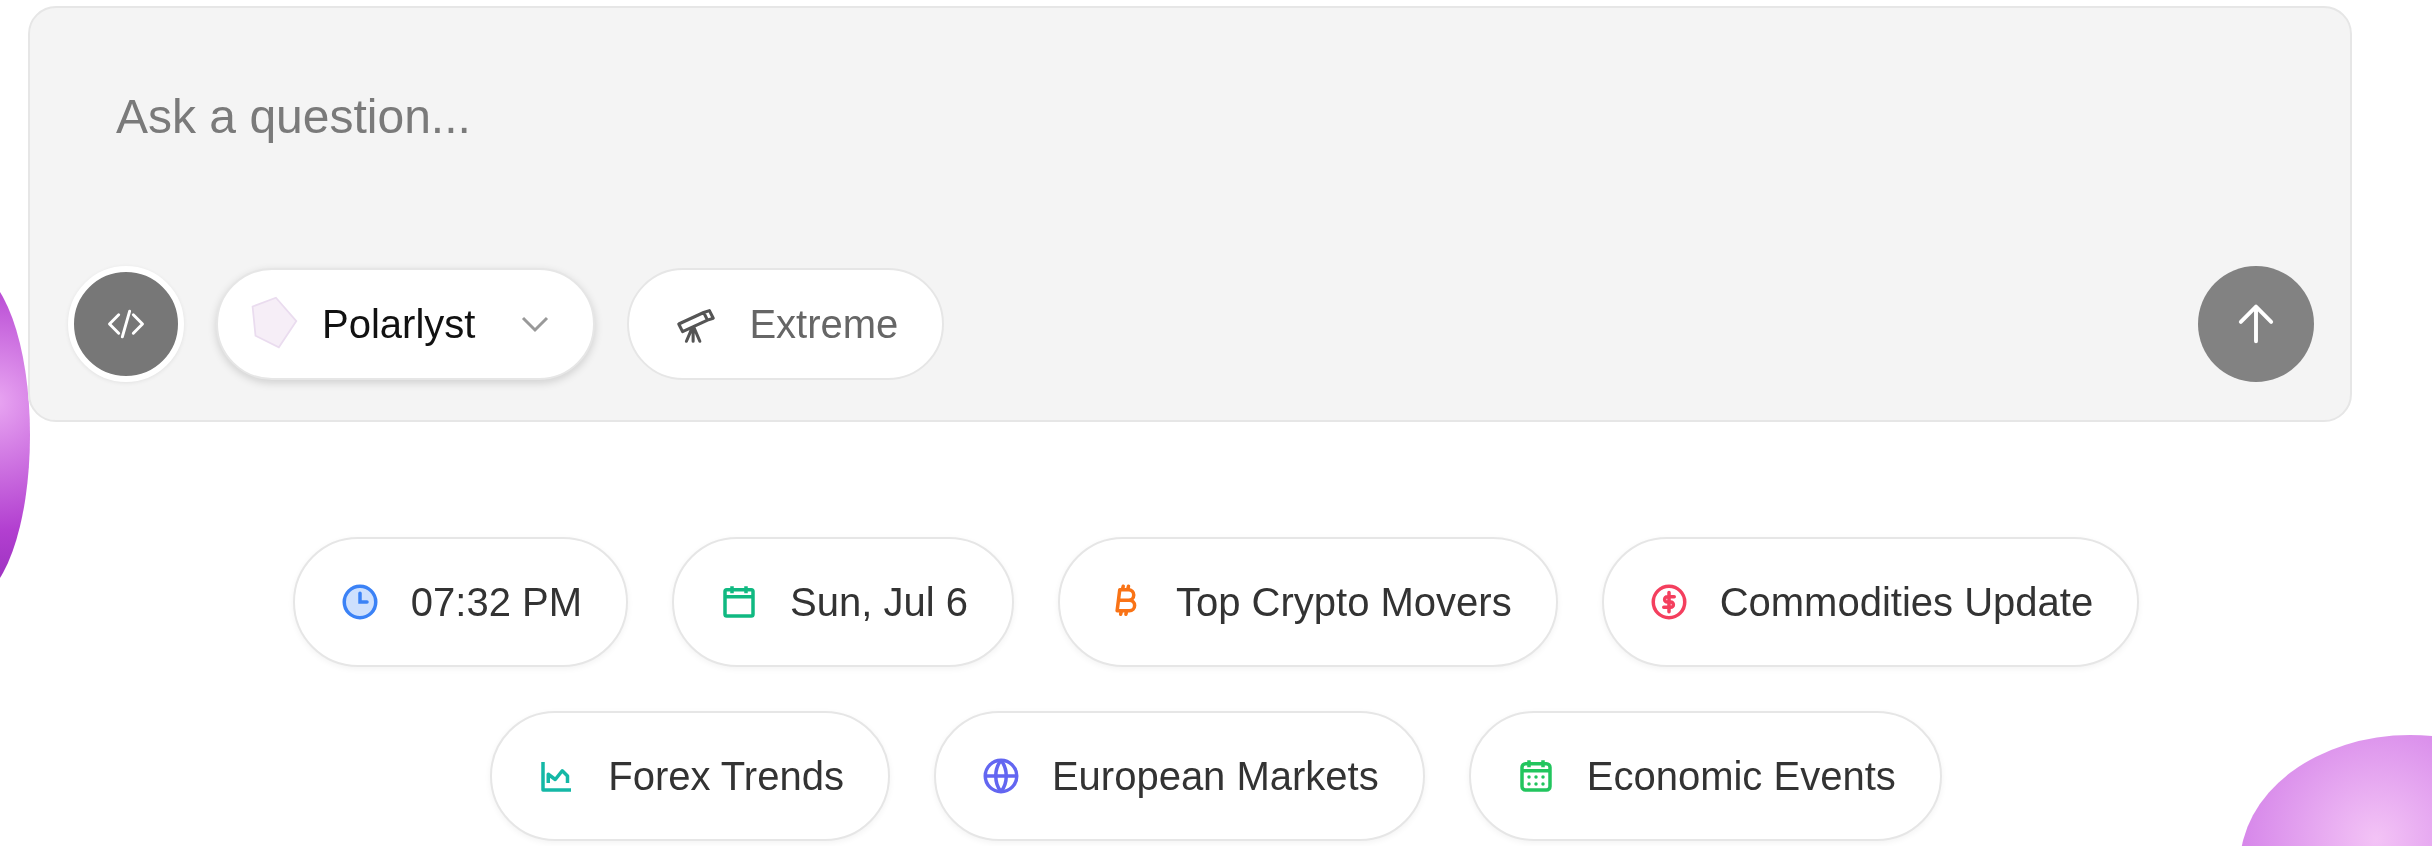 This screenshot has height=846, width=2432. I want to click on suggestion-chip: Economic Events, so click(1705, 776).